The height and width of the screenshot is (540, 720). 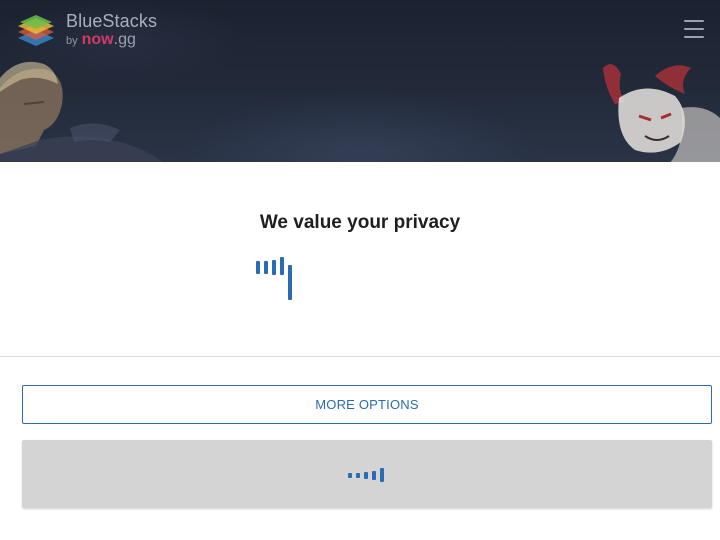 I want to click on logo-subtitle: by now.gg, so click(x=111, y=40).